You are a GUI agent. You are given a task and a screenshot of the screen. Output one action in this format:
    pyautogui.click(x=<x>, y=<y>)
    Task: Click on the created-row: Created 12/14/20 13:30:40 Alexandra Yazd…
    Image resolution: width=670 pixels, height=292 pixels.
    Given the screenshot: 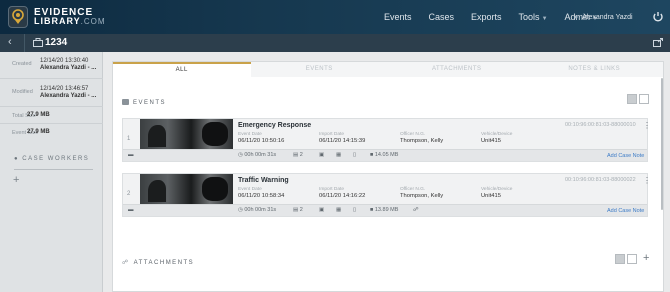 What is the action you would take?
    pyautogui.click(x=51, y=65)
    